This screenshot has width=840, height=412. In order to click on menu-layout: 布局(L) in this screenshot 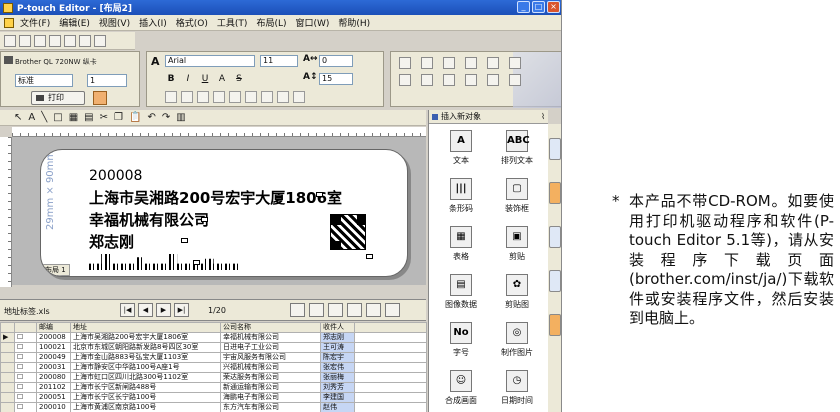, I will do `click(271, 22)`.